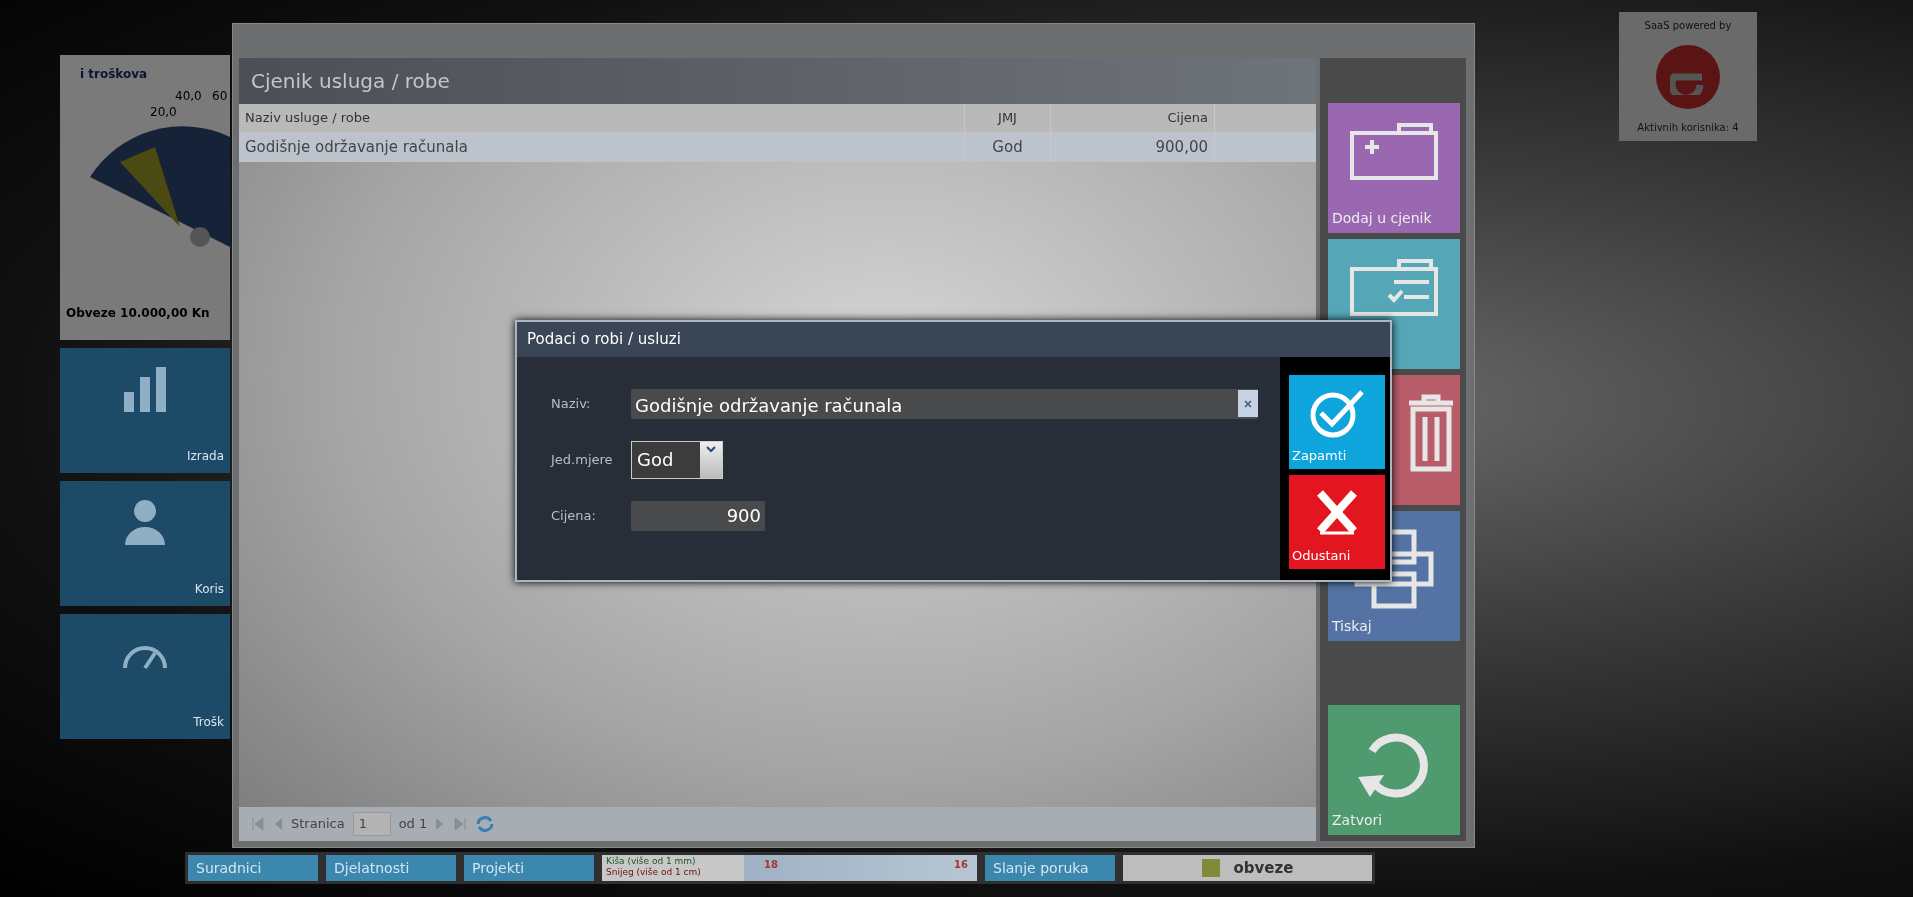 The width and height of the screenshot is (1913, 897). I want to click on folder-checklist-icon, so click(1394, 287).